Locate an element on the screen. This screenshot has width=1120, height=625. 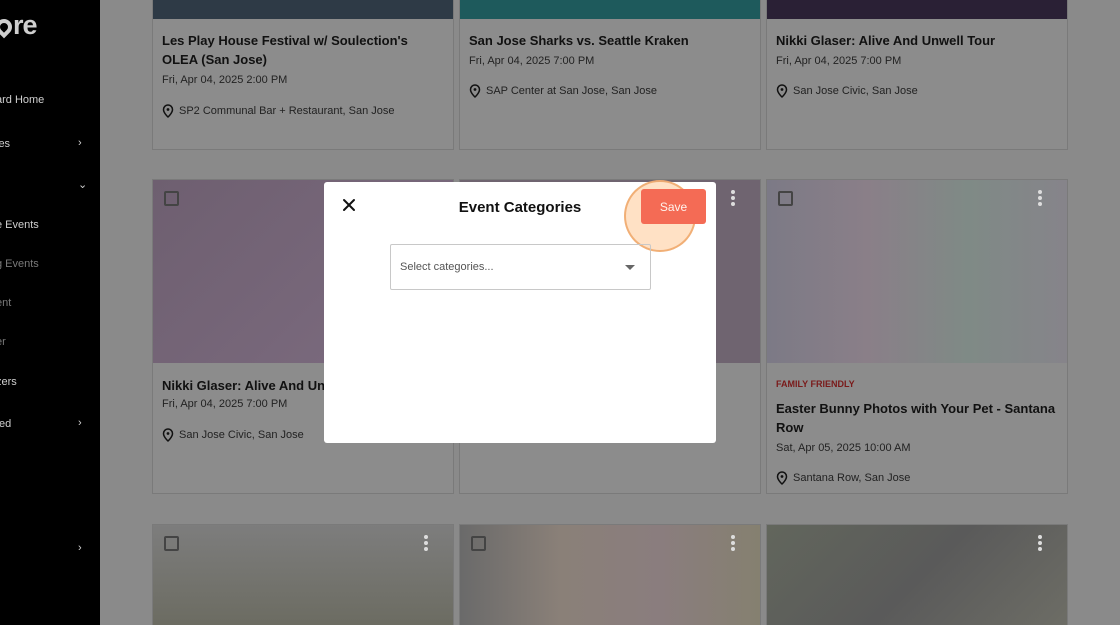
sidebar-item-filter: er is located at coordinates (50, 343).